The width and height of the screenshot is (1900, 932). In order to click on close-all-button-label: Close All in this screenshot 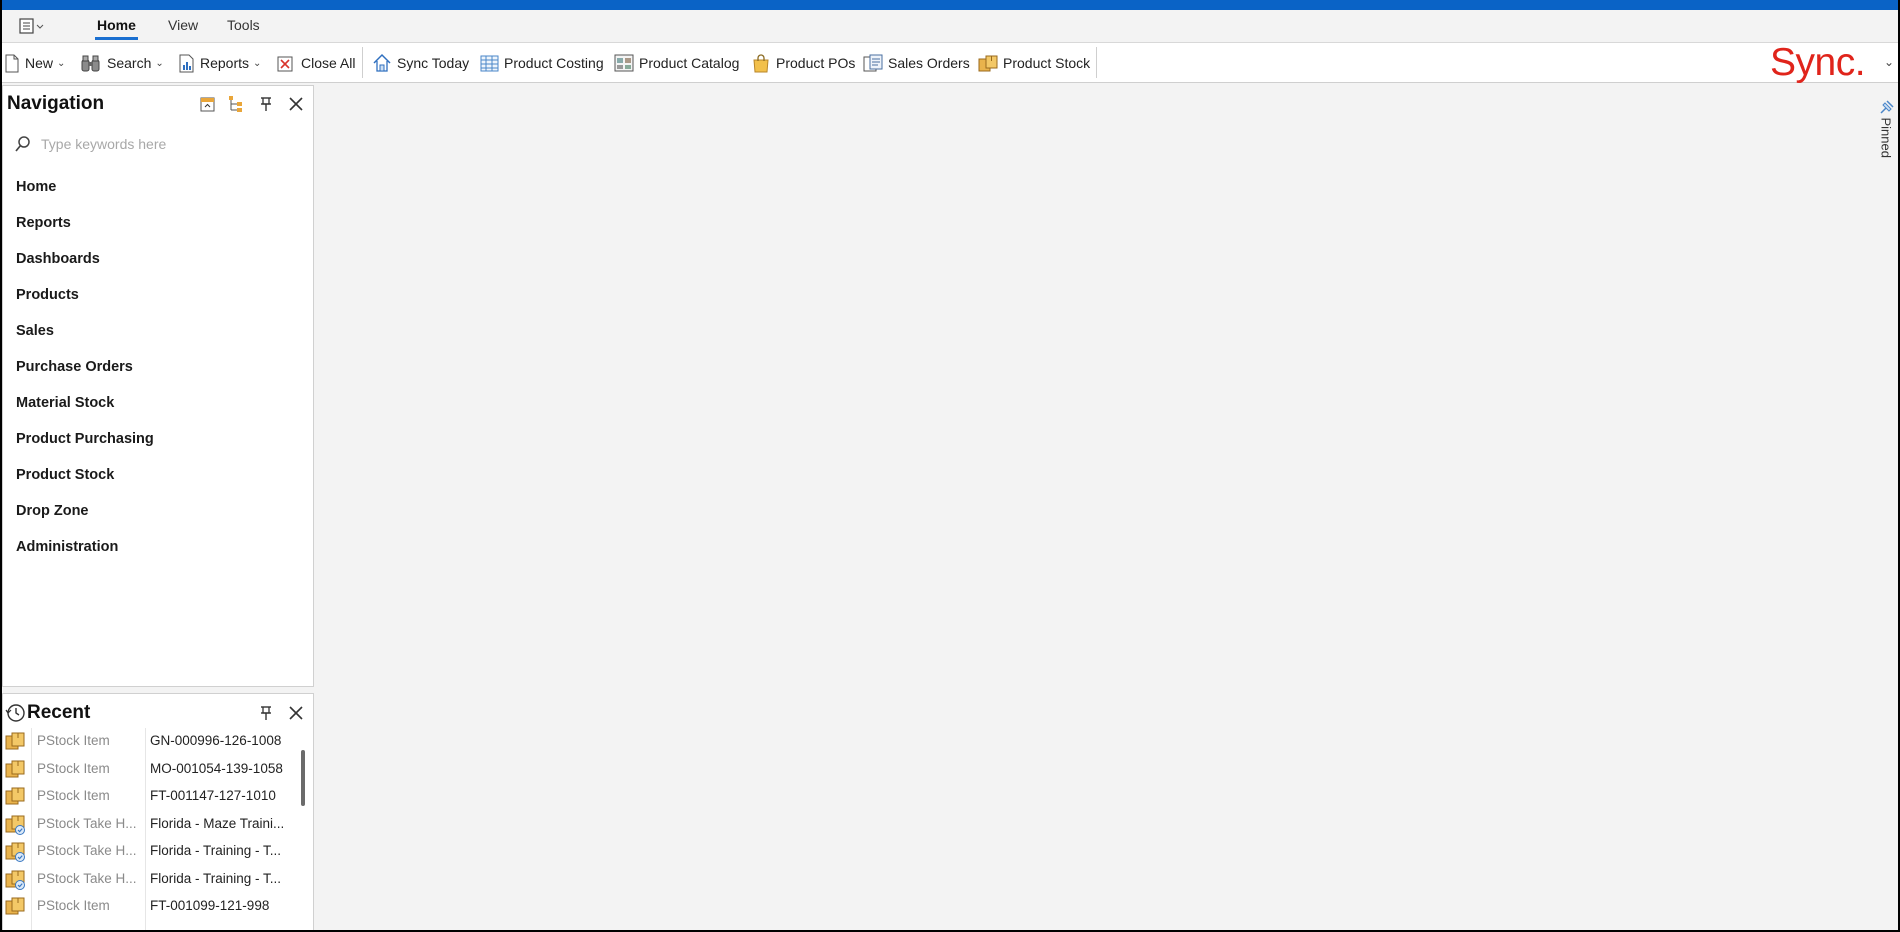, I will do `click(328, 63)`.